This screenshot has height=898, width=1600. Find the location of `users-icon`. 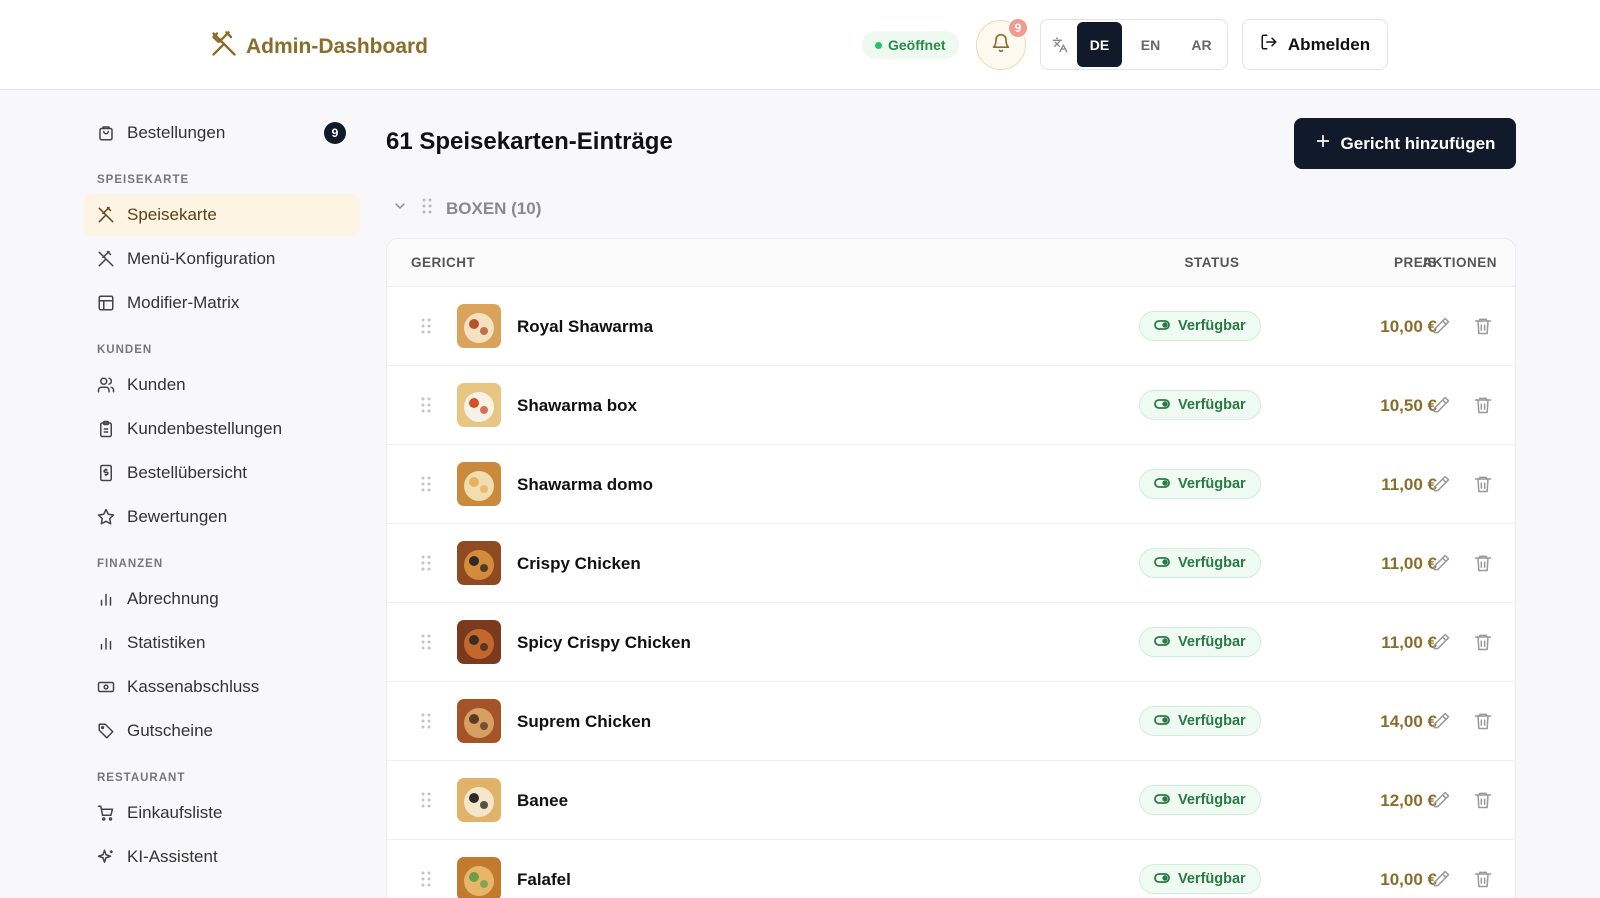

users-icon is located at coordinates (106, 385).